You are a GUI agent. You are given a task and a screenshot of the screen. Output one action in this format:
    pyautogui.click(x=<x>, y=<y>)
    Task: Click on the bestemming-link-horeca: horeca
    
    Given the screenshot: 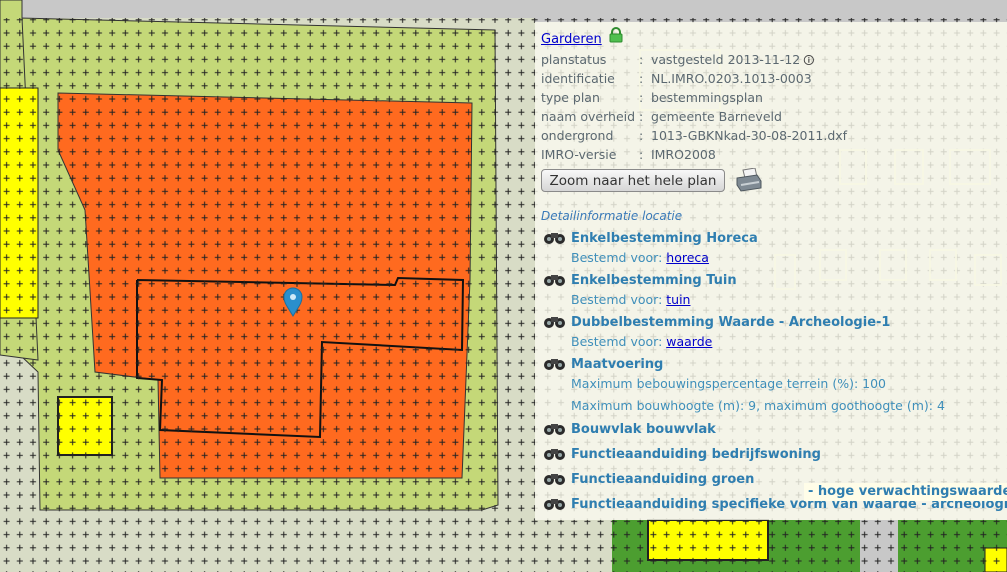 What is the action you would take?
    pyautogui.click(x=687, y=257)
    